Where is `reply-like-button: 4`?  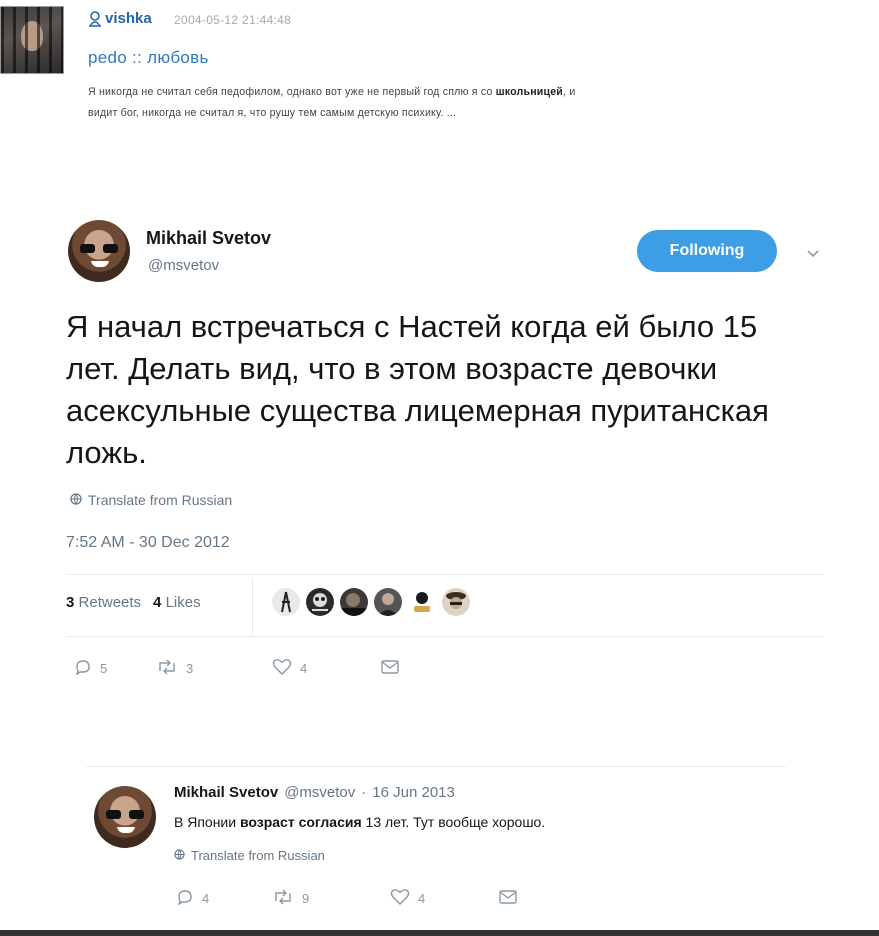 reply-like-button: 4 is located at coordinates (444, 898).